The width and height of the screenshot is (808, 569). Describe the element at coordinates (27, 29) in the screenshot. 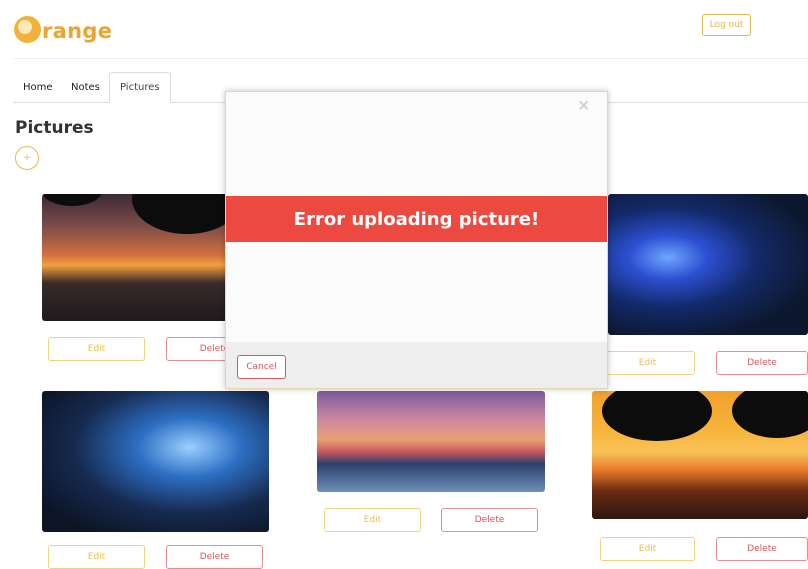

I see `orange-logo-icon` at that location.